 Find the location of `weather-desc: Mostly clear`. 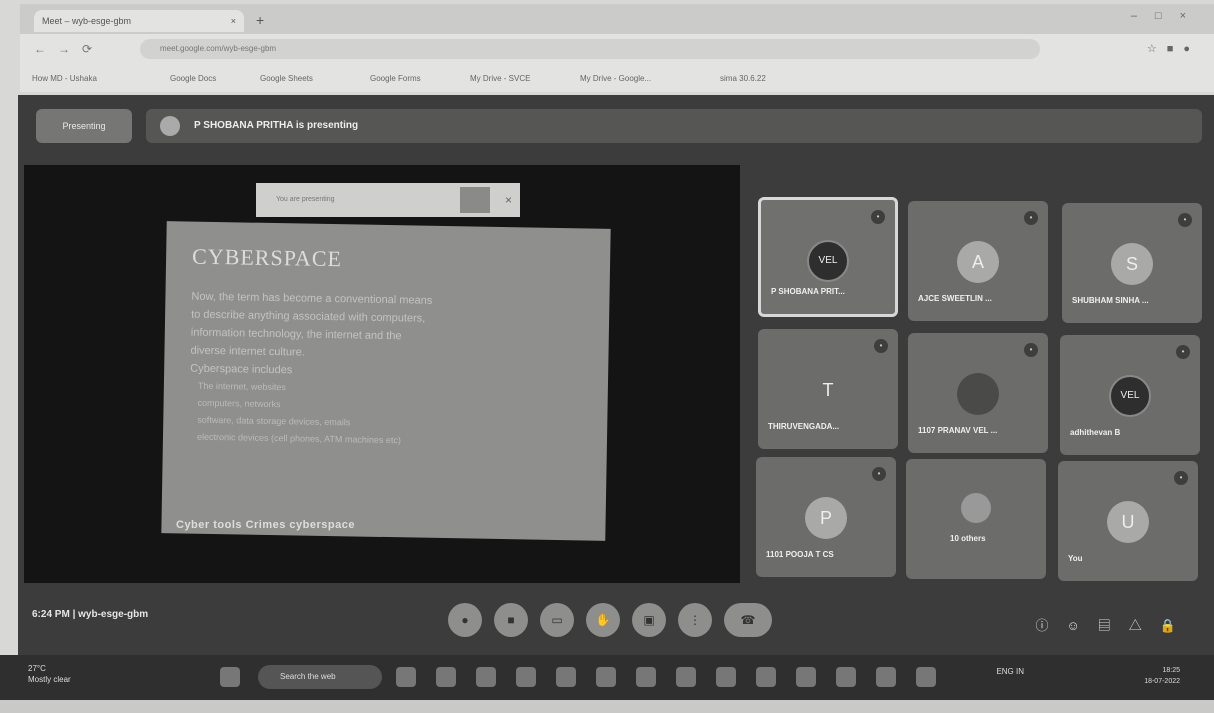

weather-desc: Mostly clear is located at coordinates (49, 679).